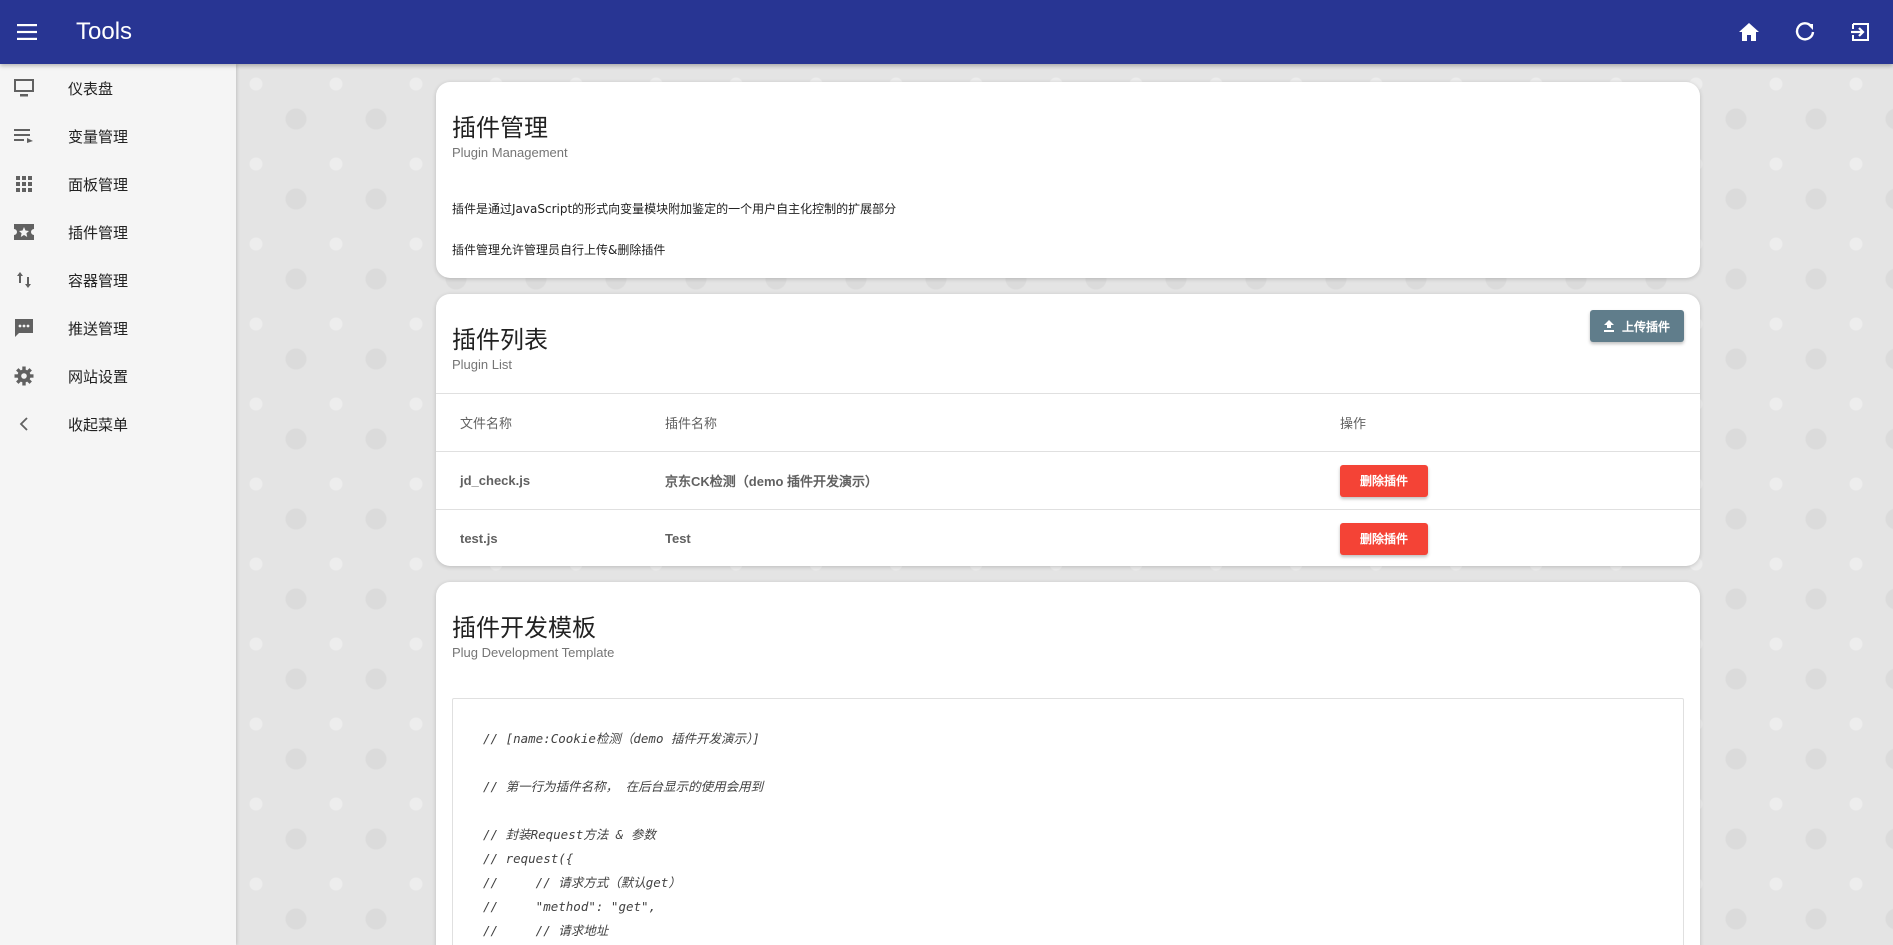  I want to click on column-header-name: 插件名称, so click(691, 423).